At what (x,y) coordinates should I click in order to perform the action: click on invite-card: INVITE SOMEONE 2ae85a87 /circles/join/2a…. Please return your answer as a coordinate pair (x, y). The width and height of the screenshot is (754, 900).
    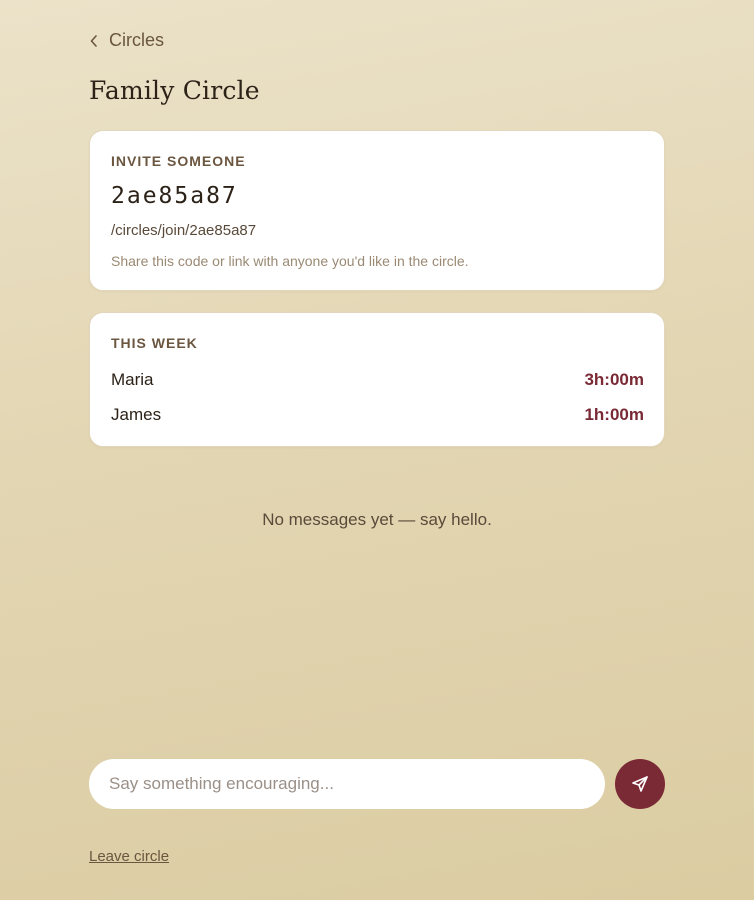
    Looking at the image, I should click on (377, 210).